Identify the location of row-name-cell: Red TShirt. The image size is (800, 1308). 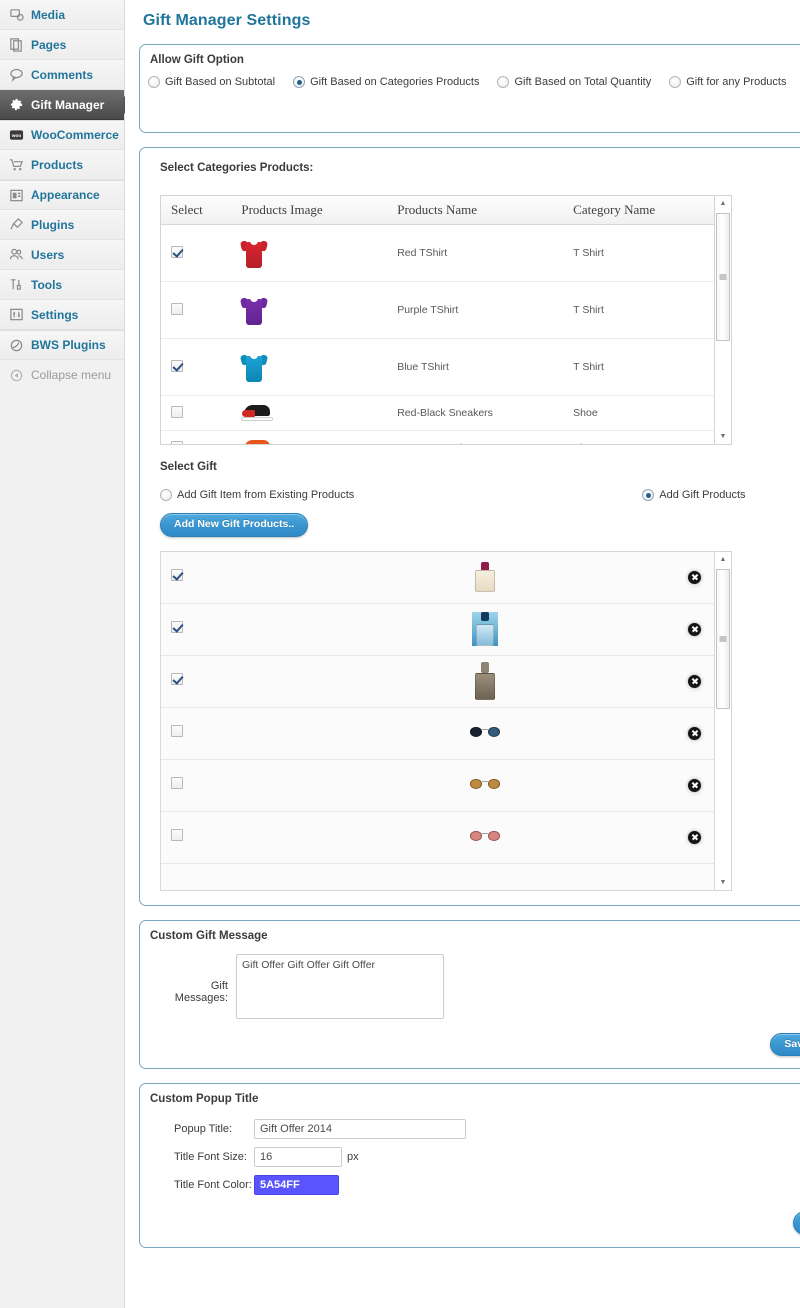
(475, 253).